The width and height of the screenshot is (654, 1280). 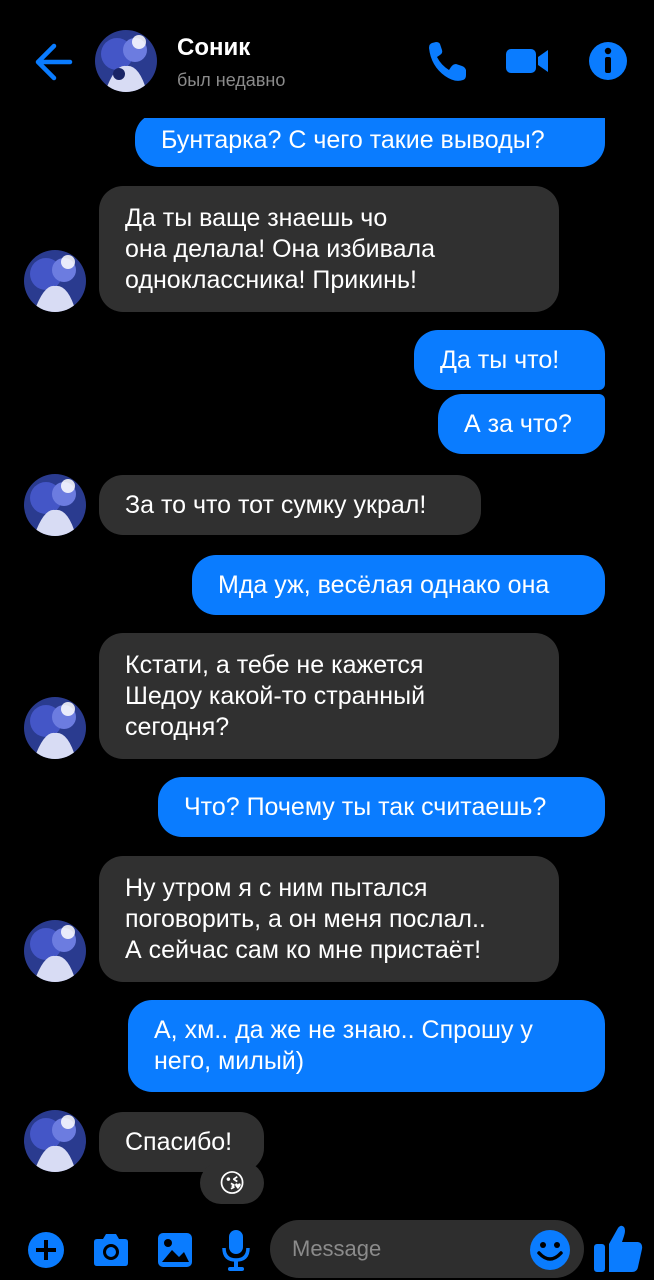 I want to click on message-incoming: За то что тот сумку украл!, so click(x=290, y=505).